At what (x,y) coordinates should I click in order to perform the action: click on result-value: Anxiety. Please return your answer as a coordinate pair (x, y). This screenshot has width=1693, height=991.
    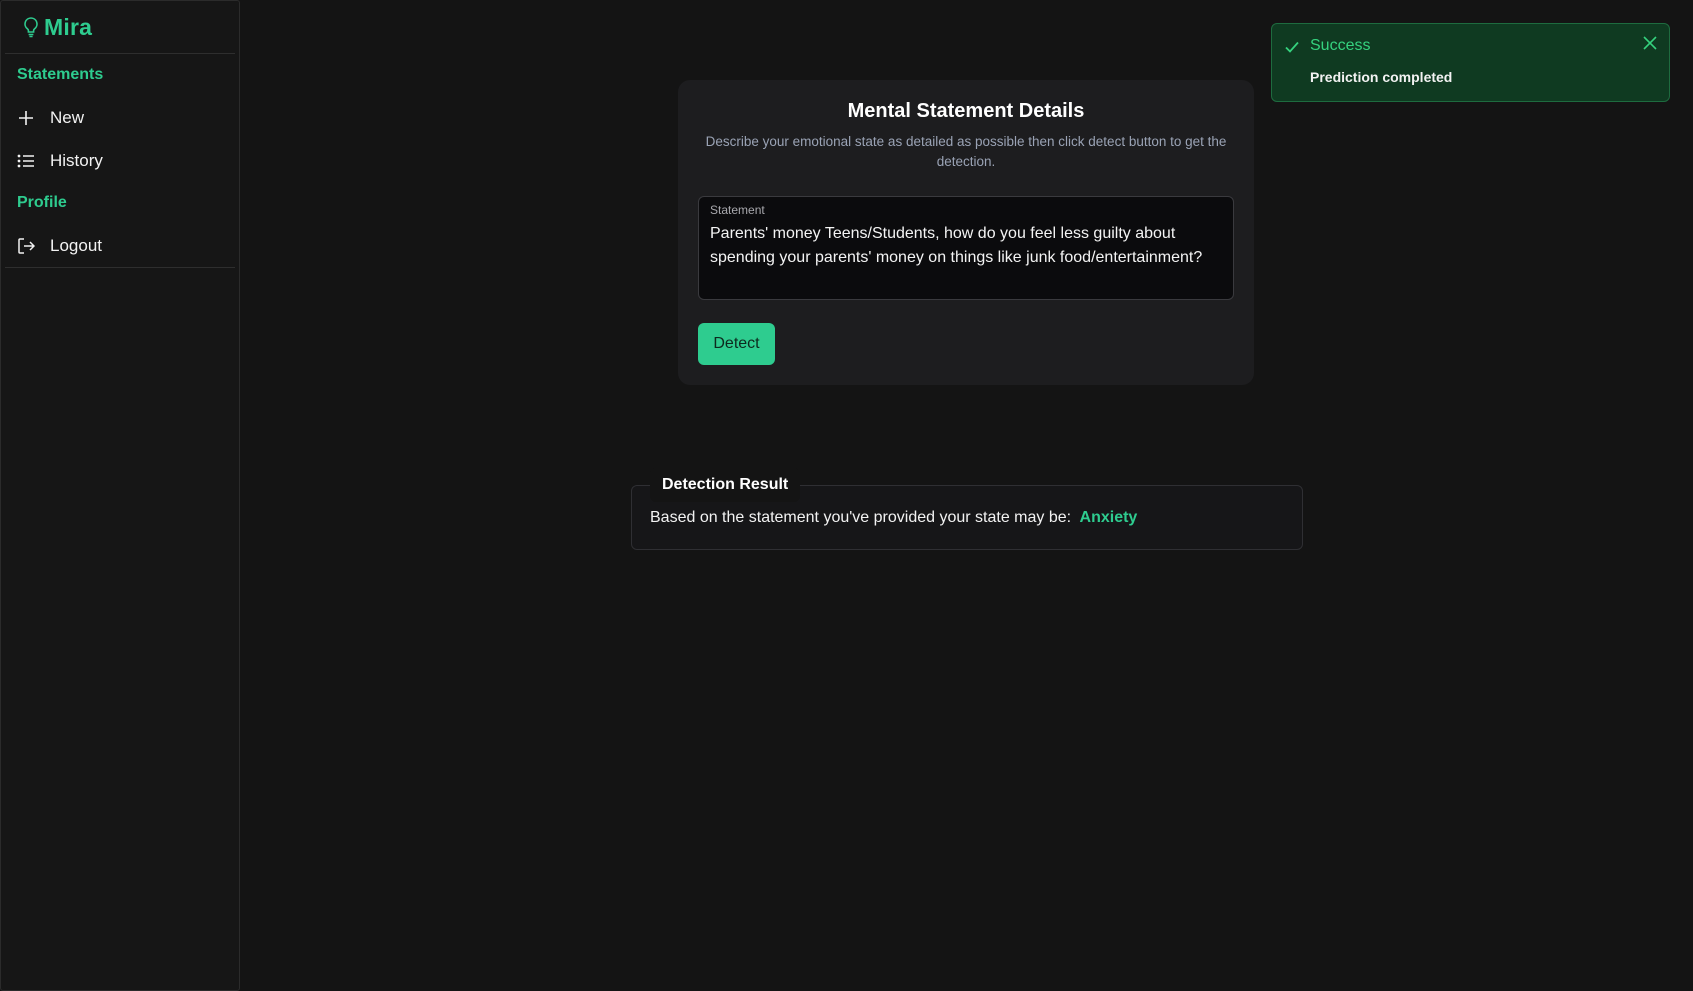
    Looking at the image, I should click on (1108, 517).